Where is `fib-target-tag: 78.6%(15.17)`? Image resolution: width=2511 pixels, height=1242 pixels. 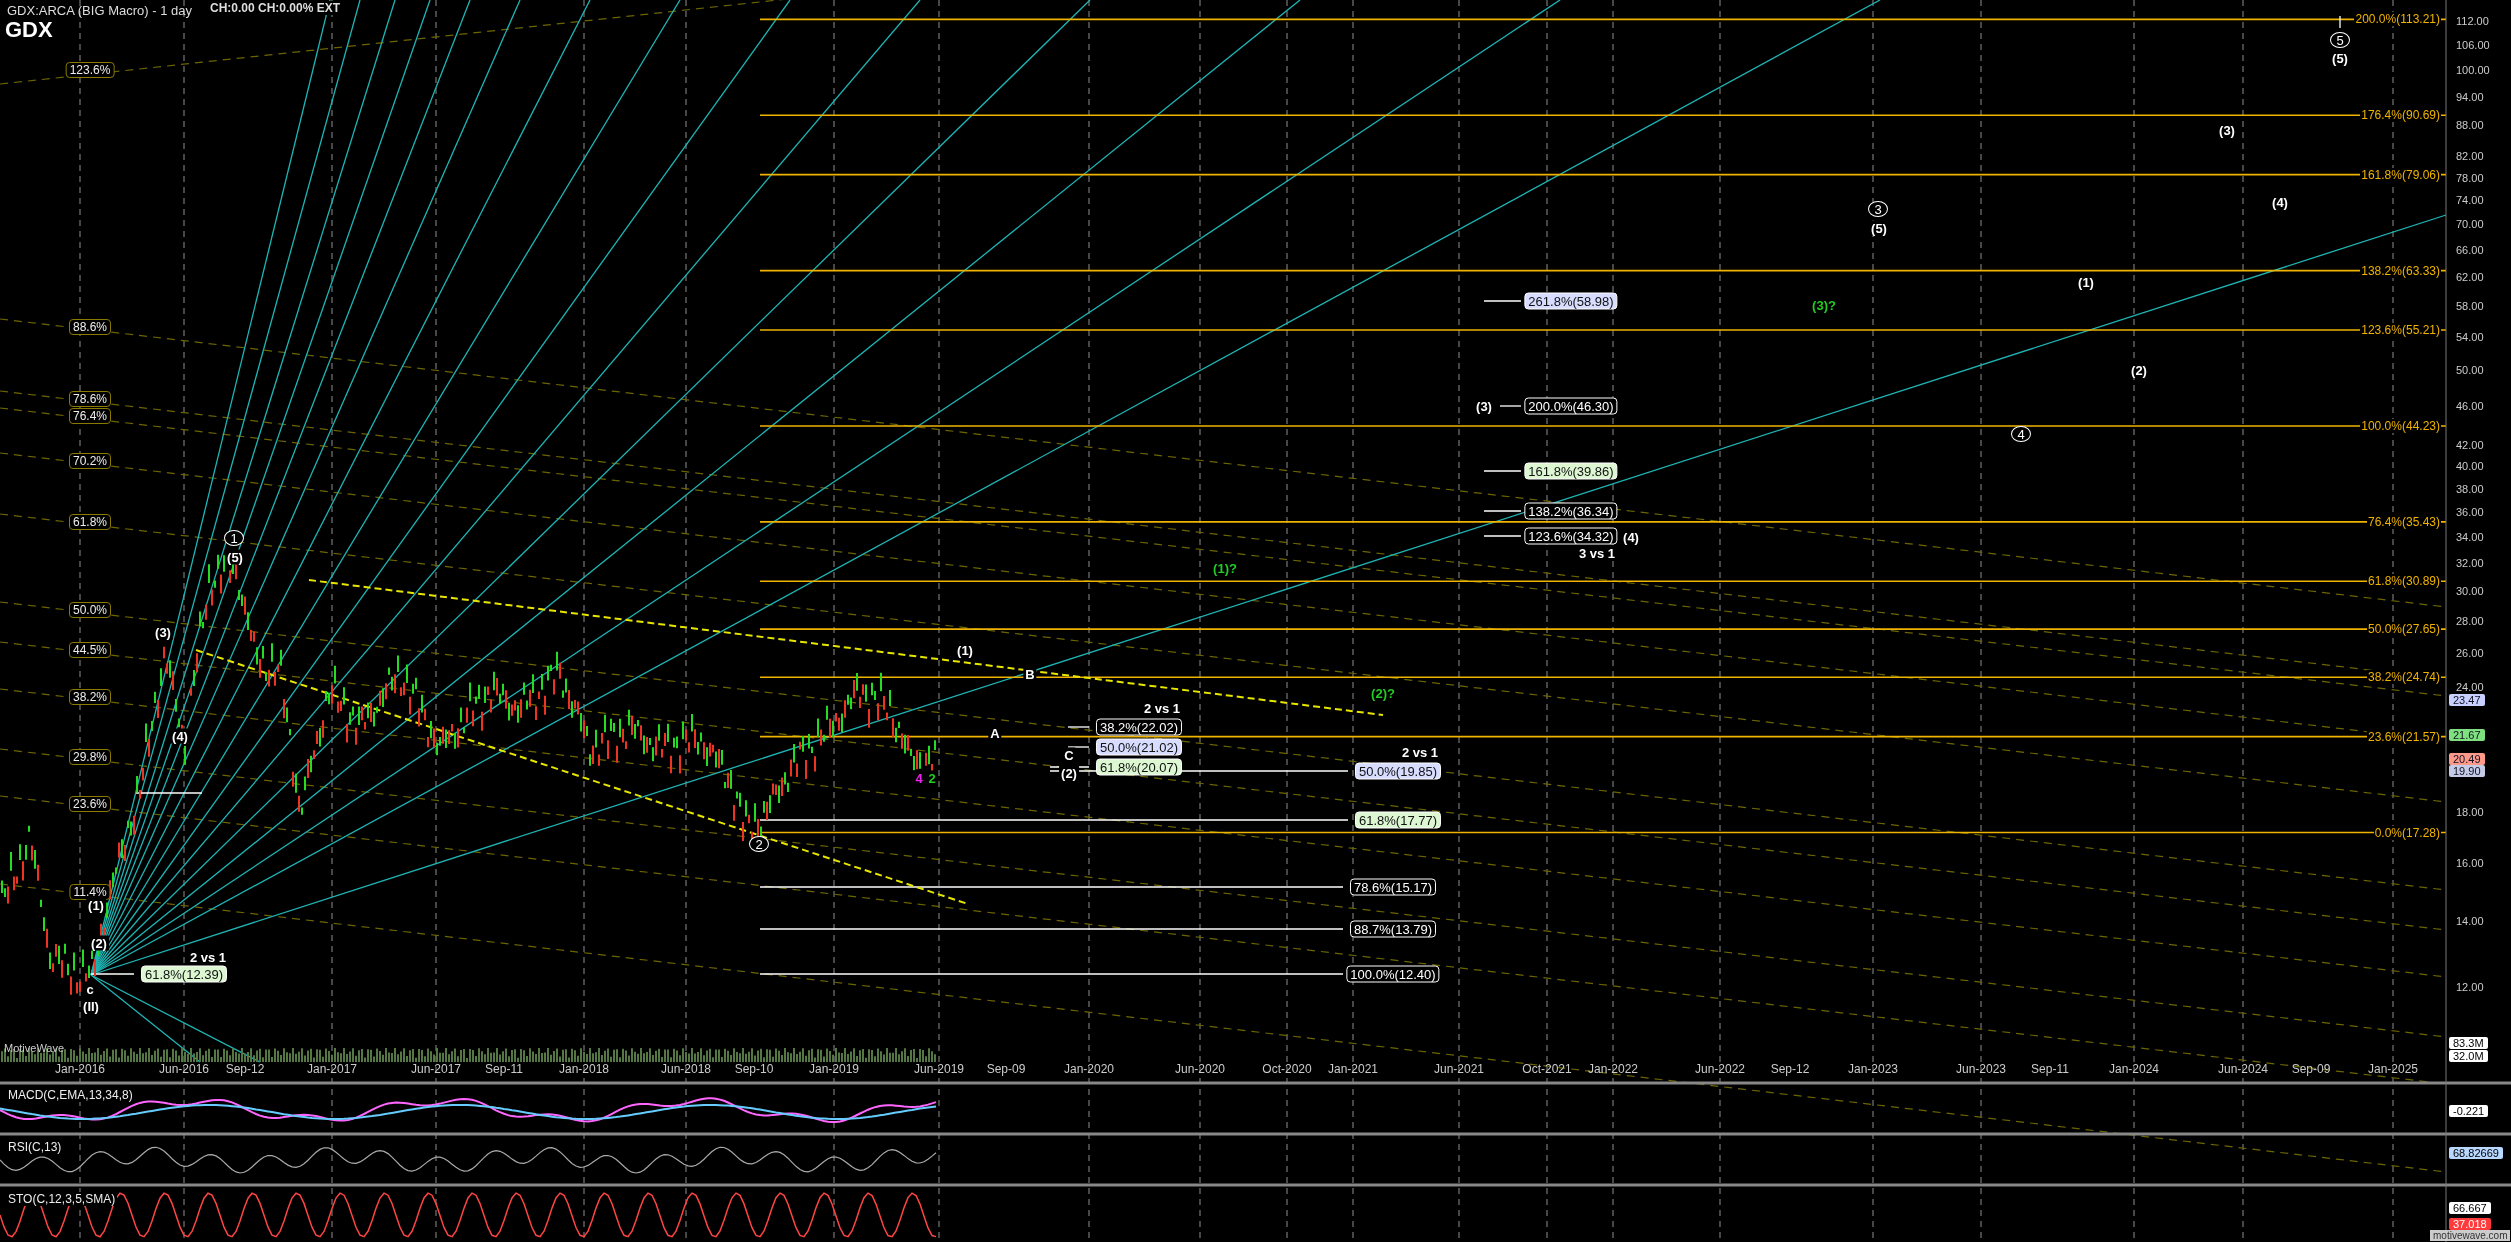
fib-target-tag: 78.6%(15.17) is located at coordinates (1393, 887).